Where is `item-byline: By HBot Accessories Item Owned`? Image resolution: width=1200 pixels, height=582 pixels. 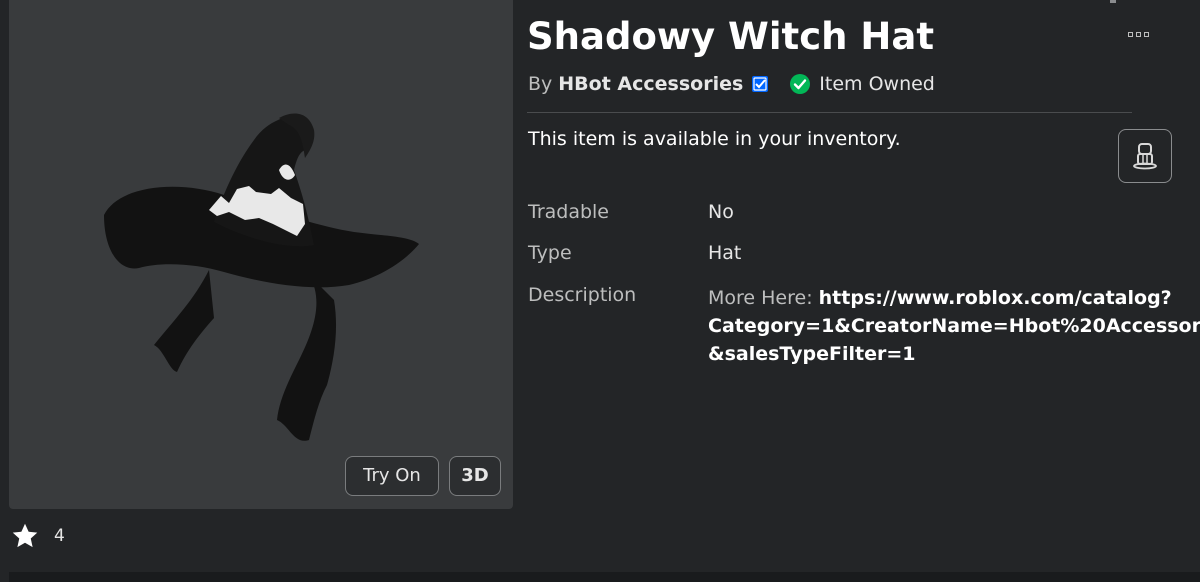
item-byline: By HBot Accessories Item Owned is located at coordinates (731, 84).